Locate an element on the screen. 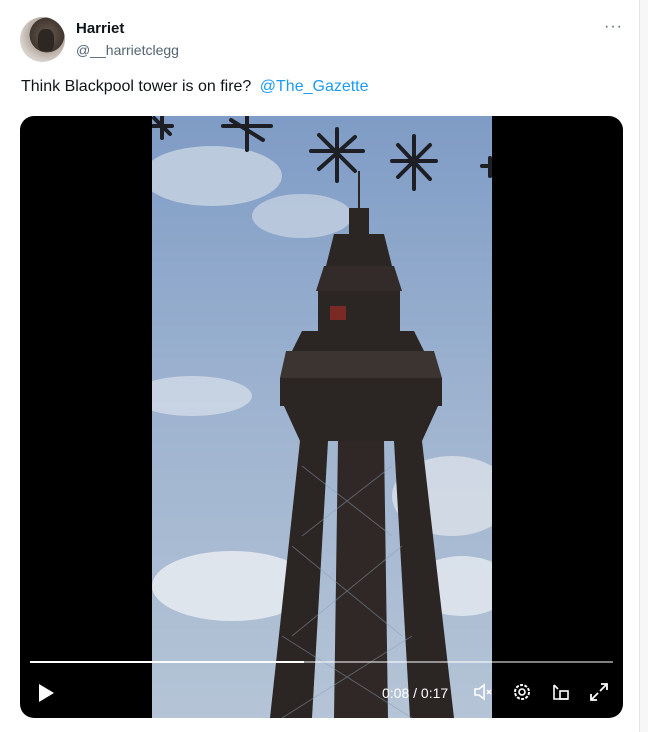  current-time: 0:08 is located at coordinates (396, 693).